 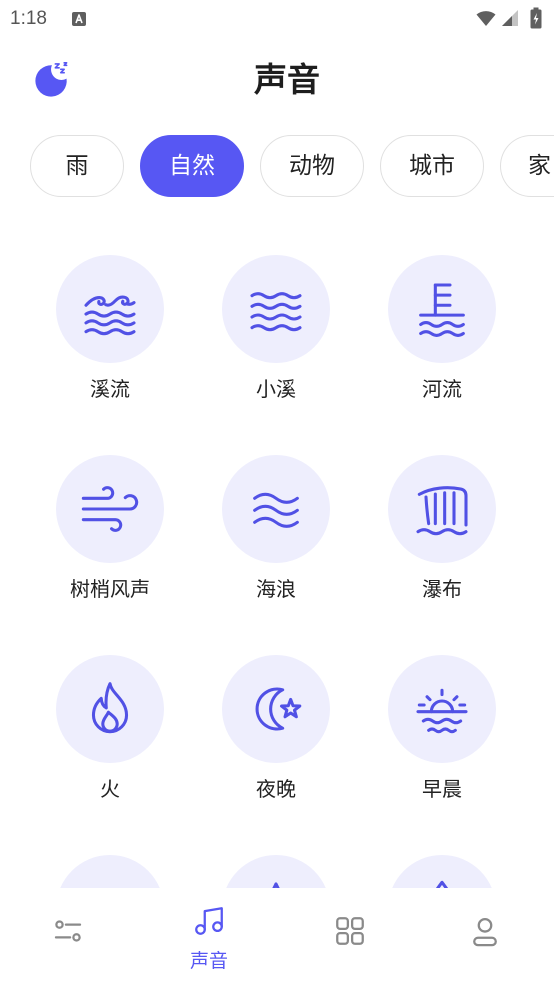 What do you see at coordinates (442, 884) in the screenshot?
I see `water-drop-icon` at bounding box center [442, 884].